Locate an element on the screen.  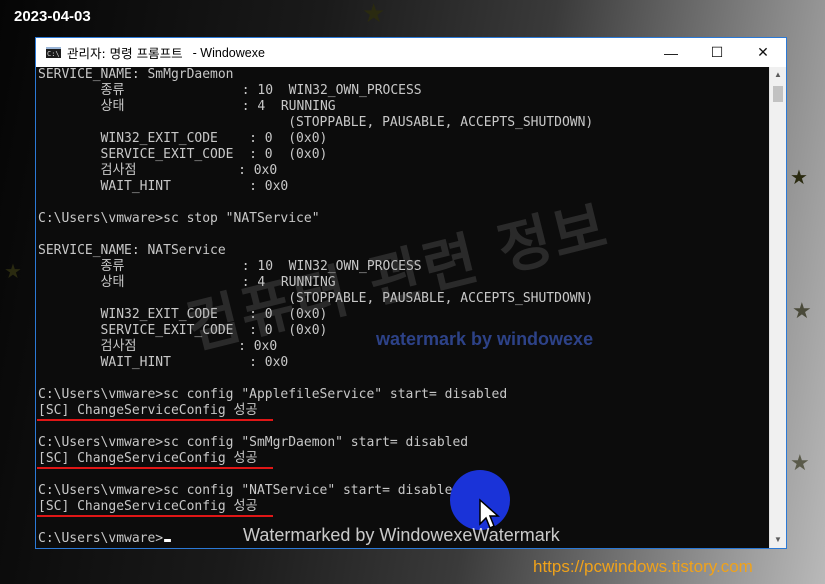
blue-watermark: watermark by windowexe is located at coordinates (485, 339).